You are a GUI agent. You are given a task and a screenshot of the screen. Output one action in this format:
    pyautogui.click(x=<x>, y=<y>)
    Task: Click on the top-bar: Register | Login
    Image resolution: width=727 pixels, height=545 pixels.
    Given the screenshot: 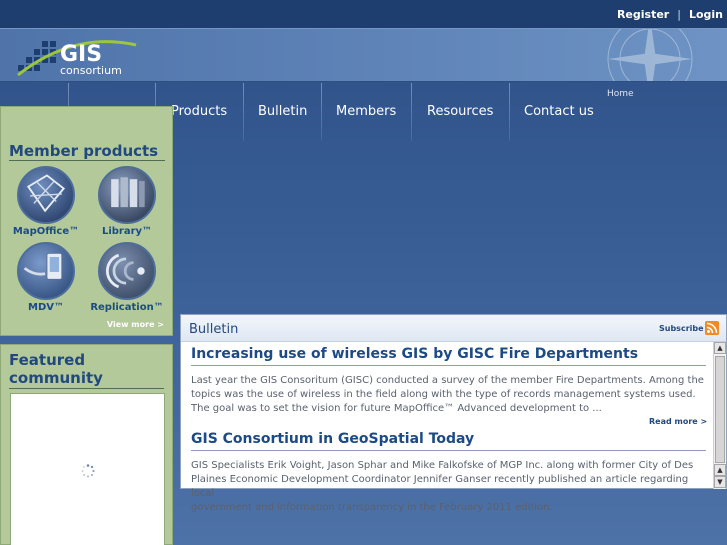 What is the action you would take?
    pyautogui.click(x=363, y=14)
    